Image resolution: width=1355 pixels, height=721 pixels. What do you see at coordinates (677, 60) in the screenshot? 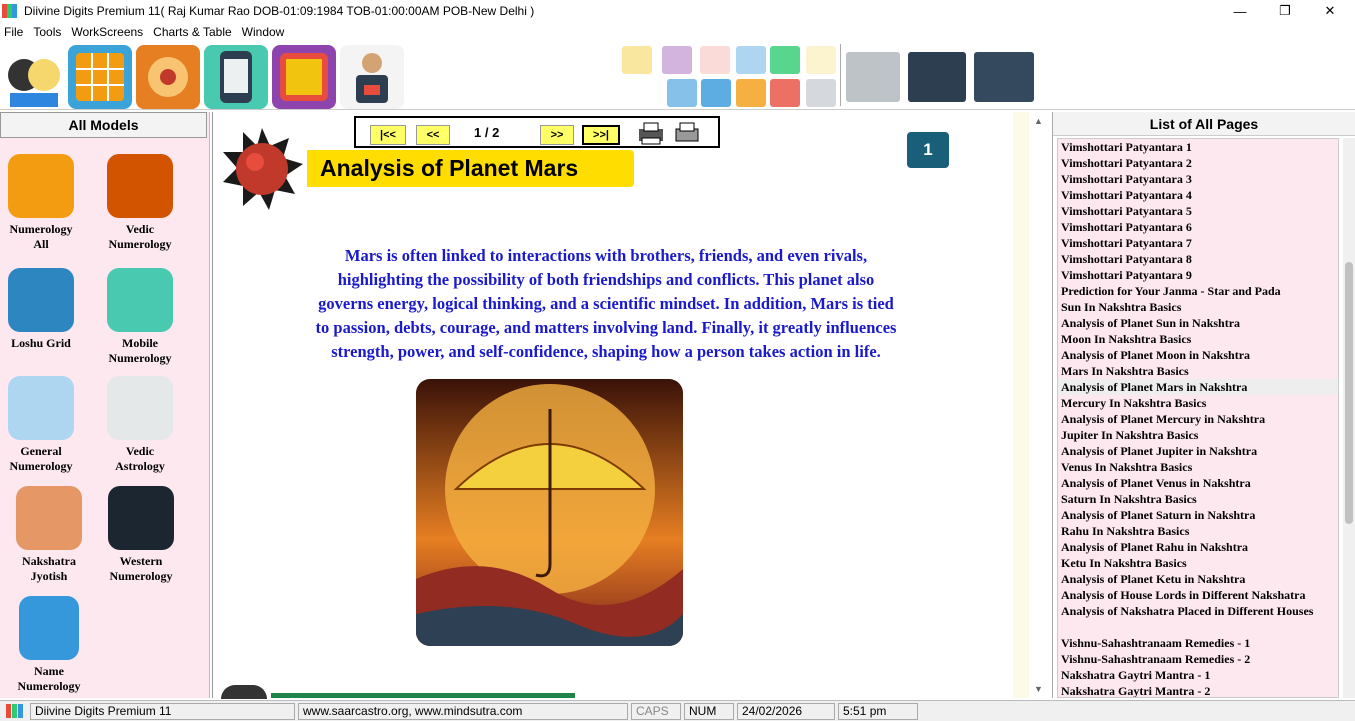
I see `font-icon` at bounding box center [677, 60].